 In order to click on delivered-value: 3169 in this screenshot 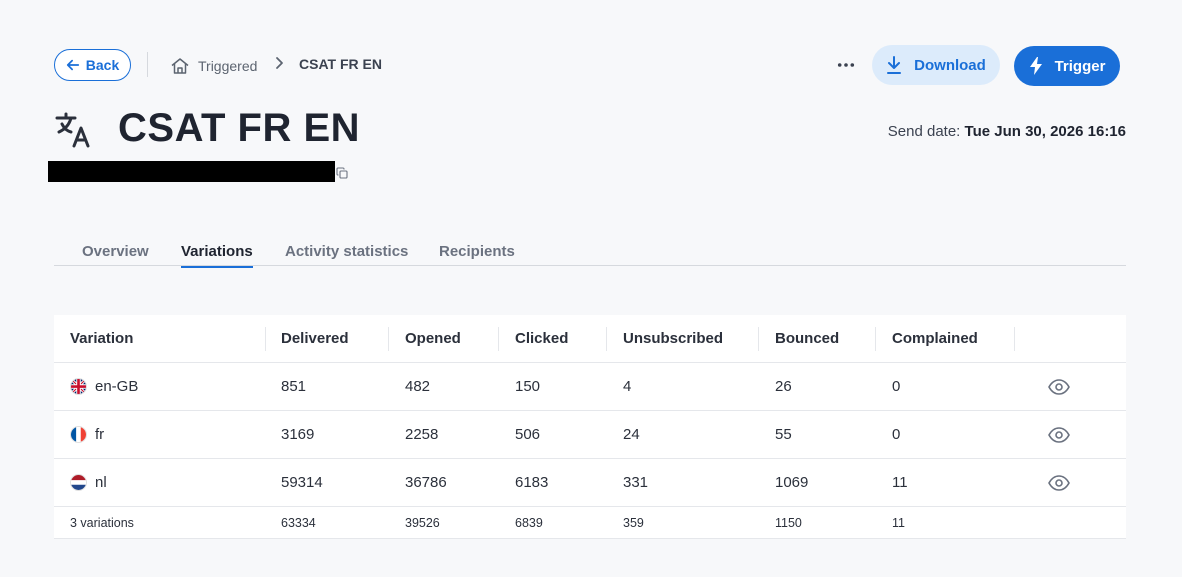, I will do `click(298, 434)`.